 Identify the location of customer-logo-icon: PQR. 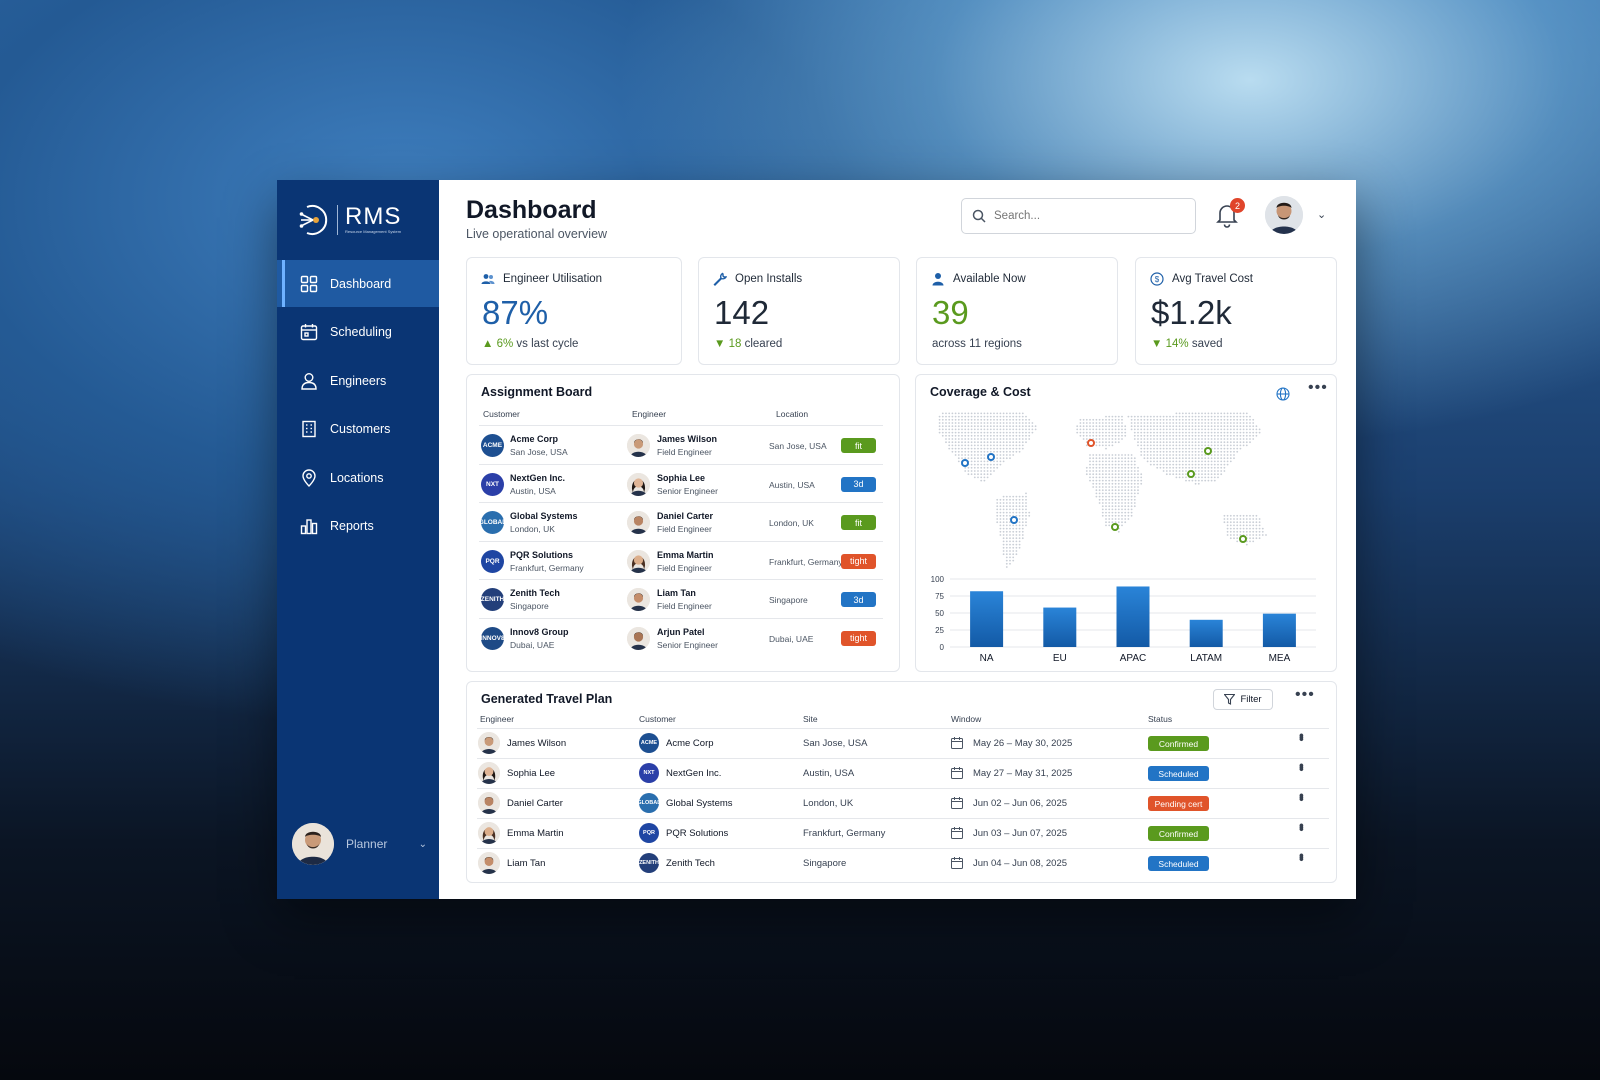
(649, 833).